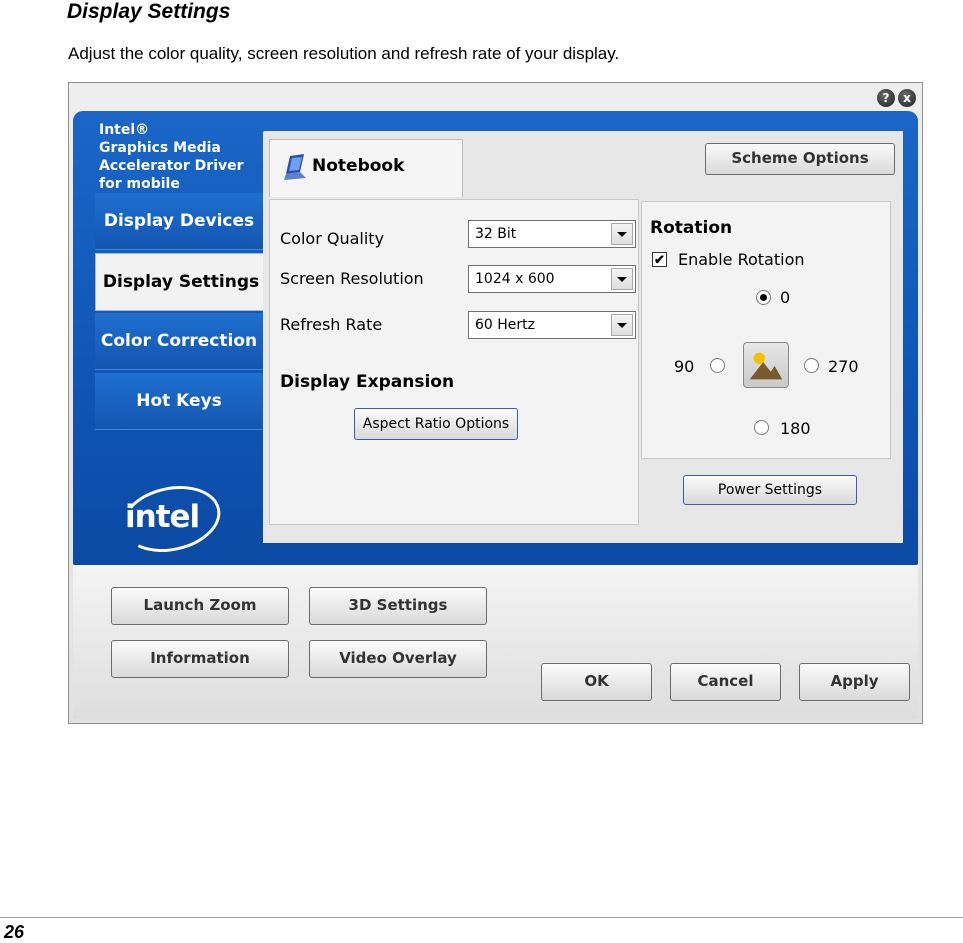  I want to click on power-settings-button: Power Settings, so click(770, 490).